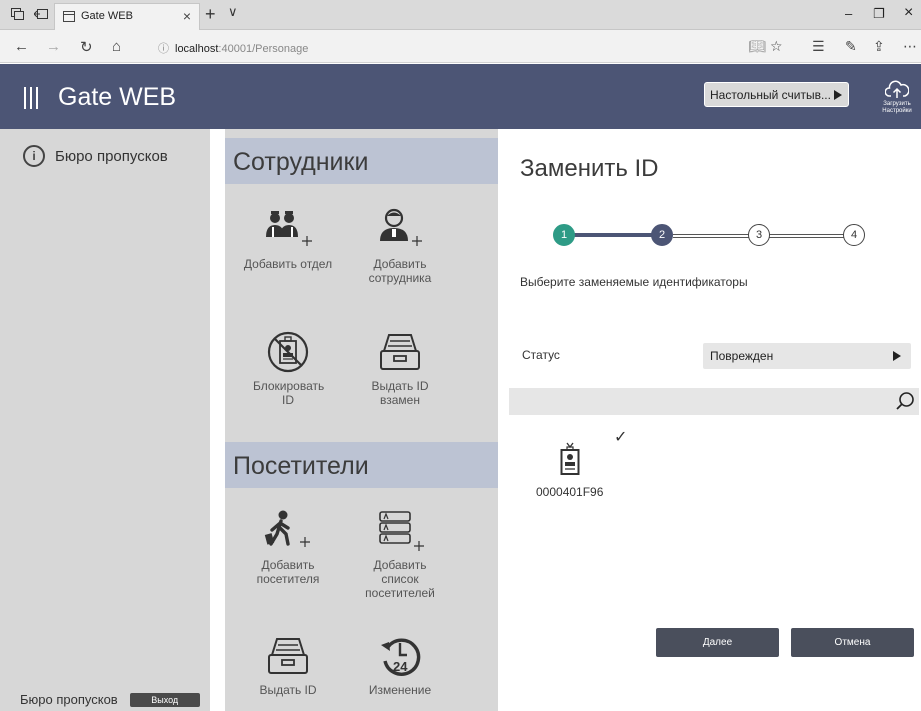 The height and width of the screenshot is (711, 921). Describe the element at coordinates (699, 401) in the screenshot. I see `search-input` at that location.